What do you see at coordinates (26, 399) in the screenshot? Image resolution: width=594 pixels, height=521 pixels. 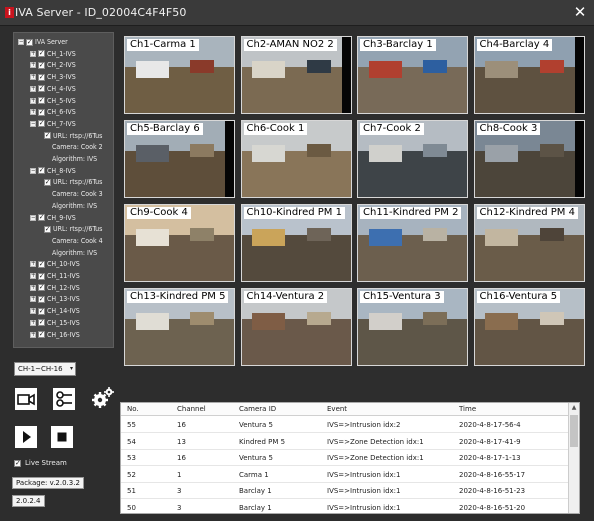 I see `camera-record-icon` at bounding box center [26, 399].